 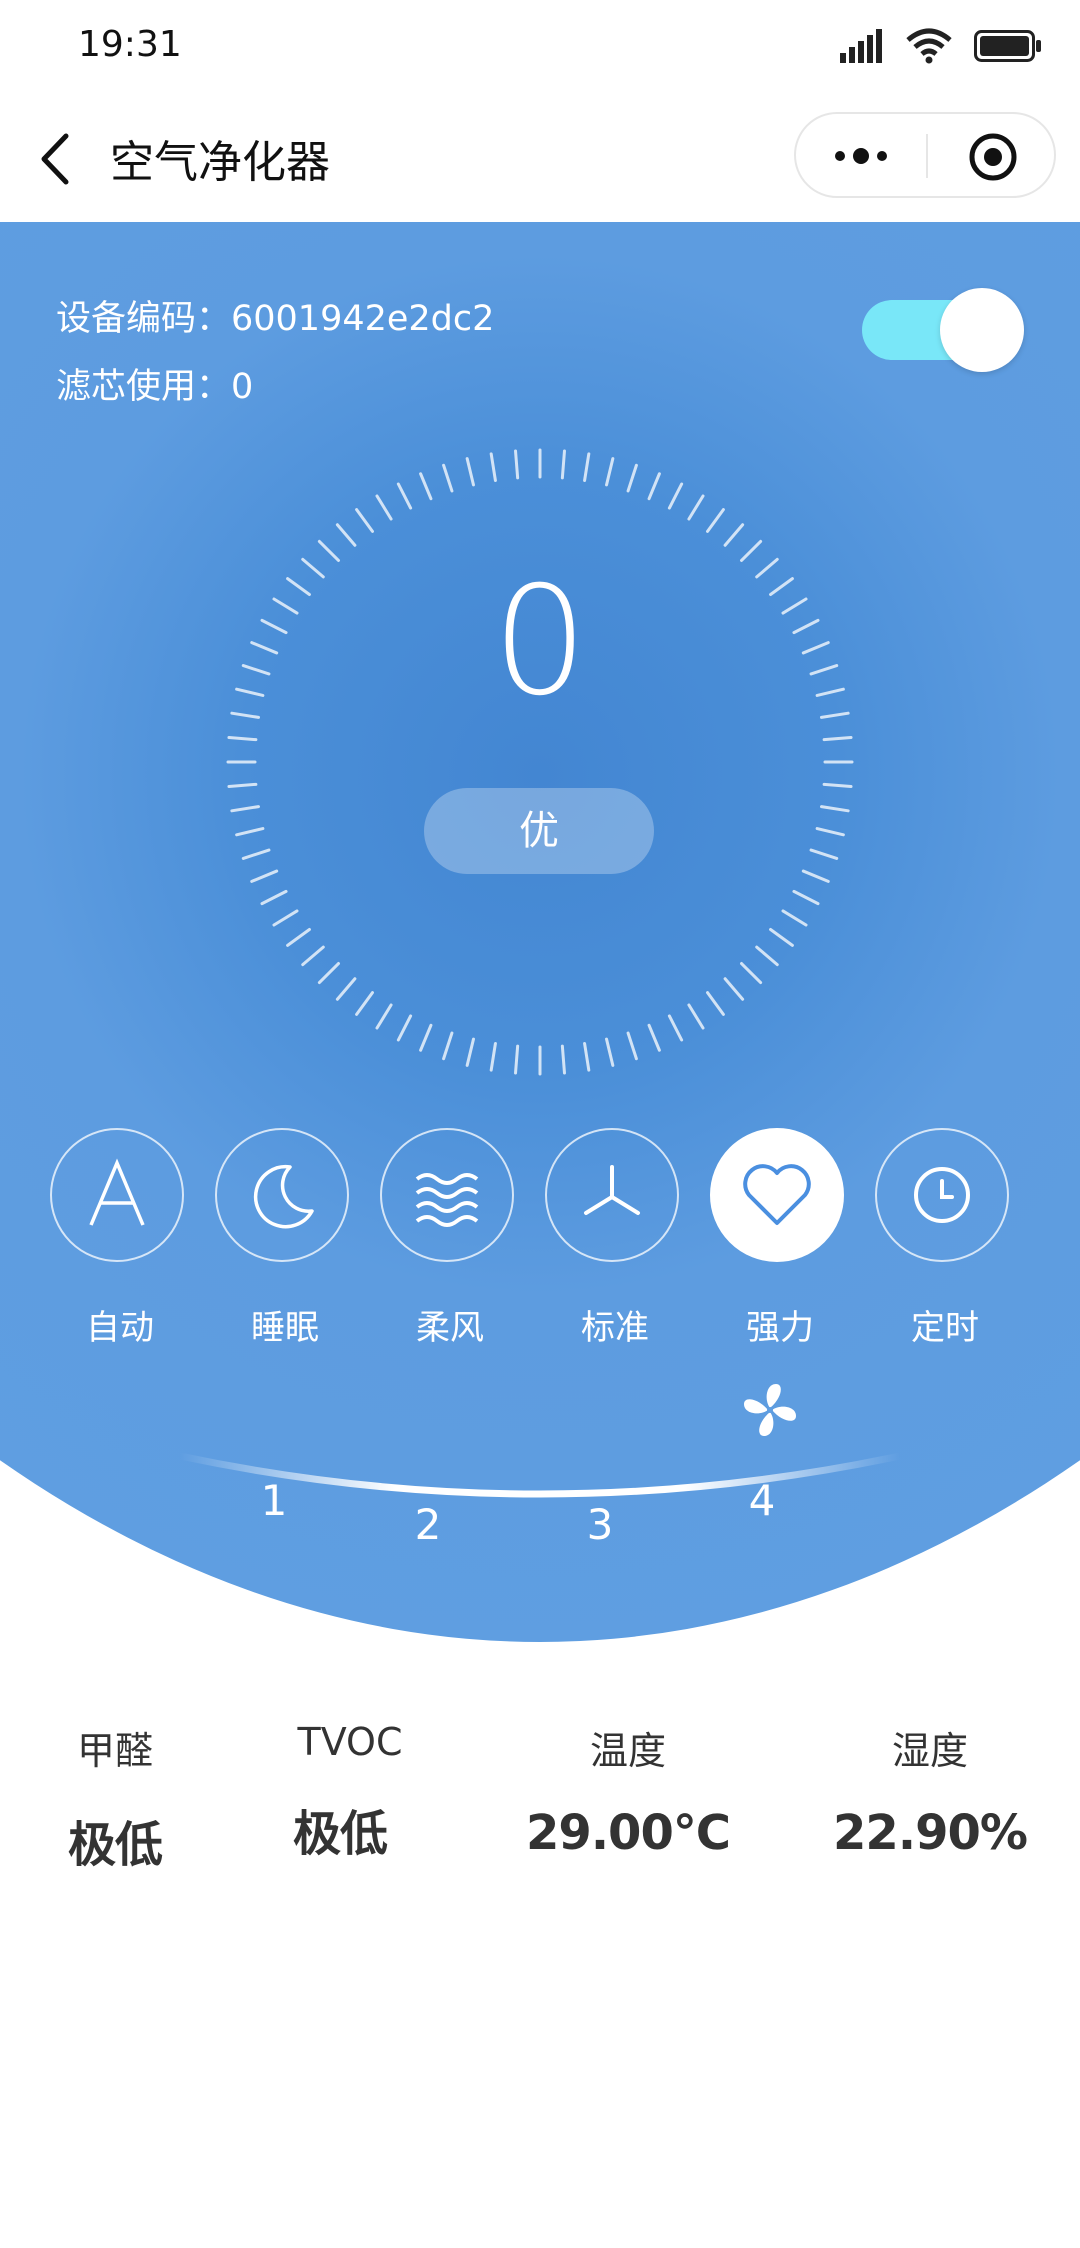 I want to click on heart-icon, so click(x=777, y=1194).